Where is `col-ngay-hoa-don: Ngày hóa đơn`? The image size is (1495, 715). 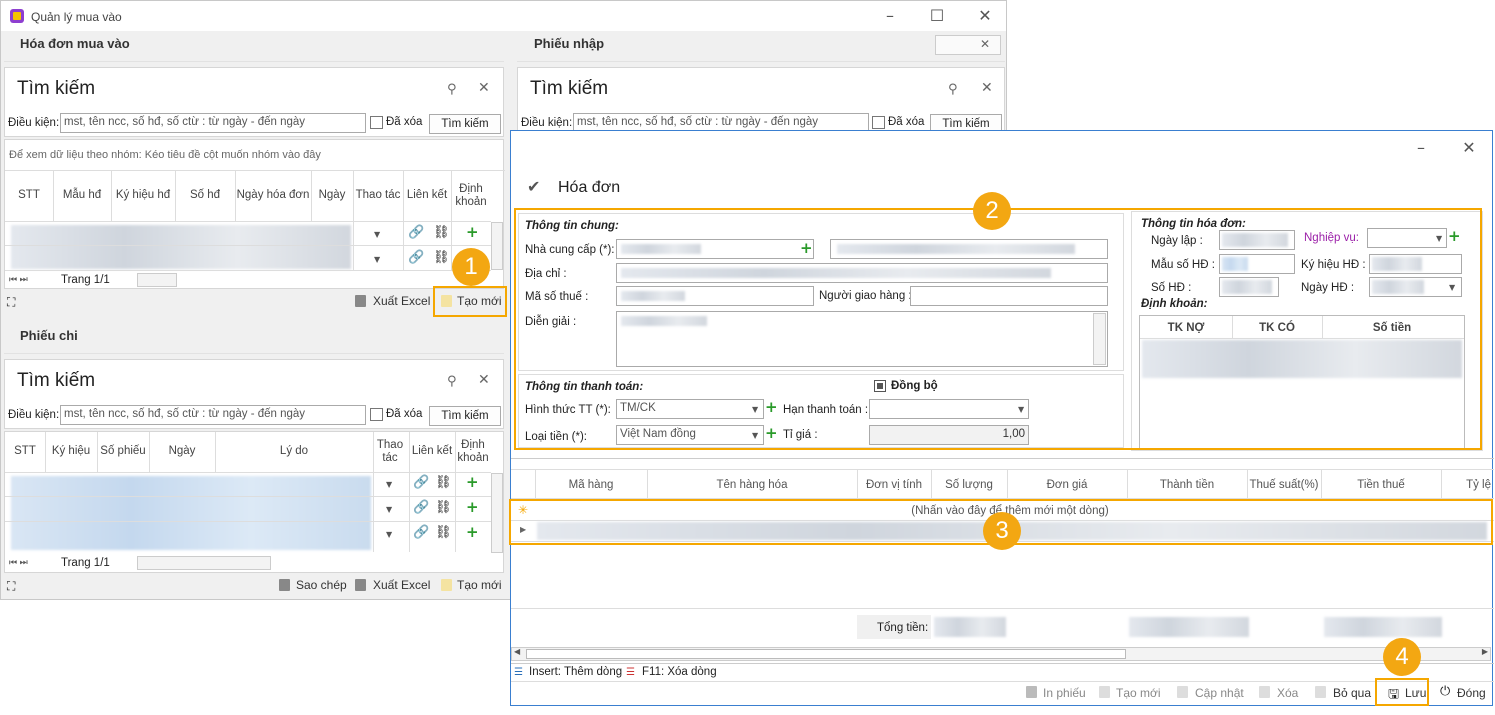 col-ngay-hoa-don: Ngày hóa đơn is located at coordinates (273, 195).